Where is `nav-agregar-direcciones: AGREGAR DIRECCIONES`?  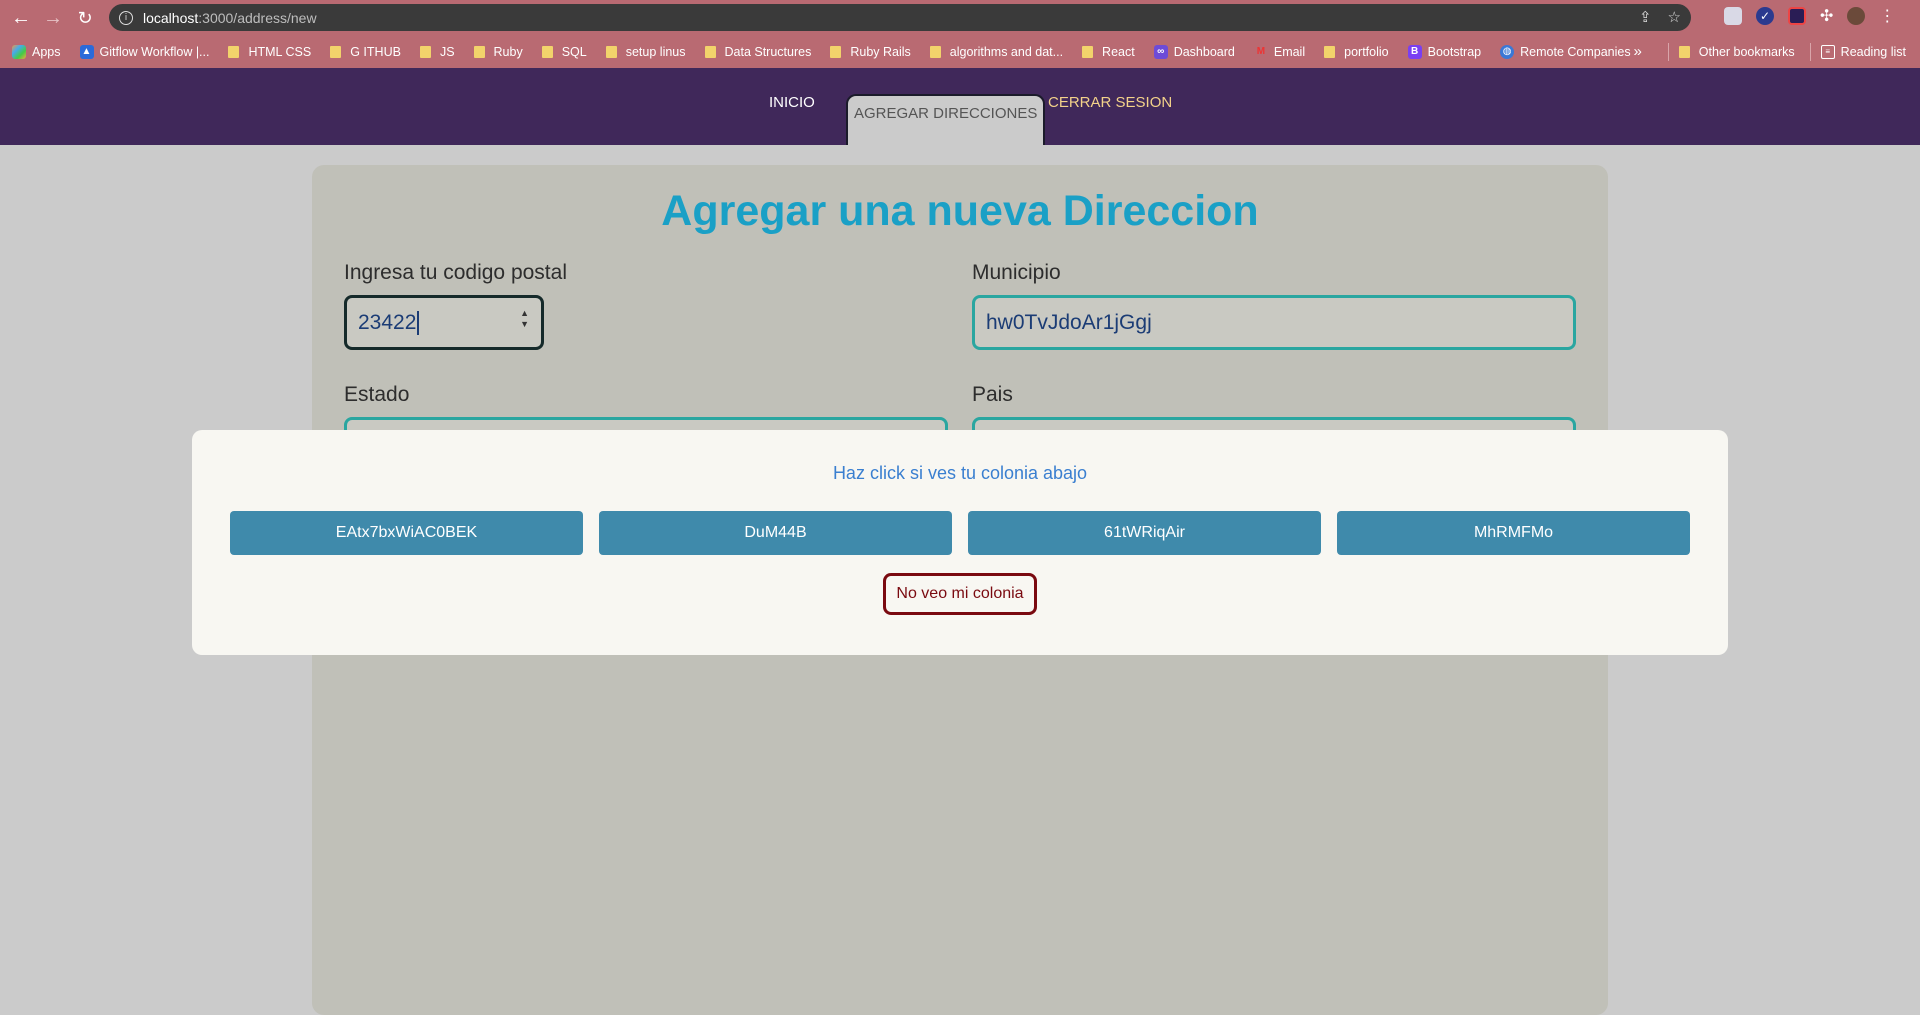
nav-agregar-direcciones: AGREGAR DIRECCIONES is located at coordinates (946, 119).